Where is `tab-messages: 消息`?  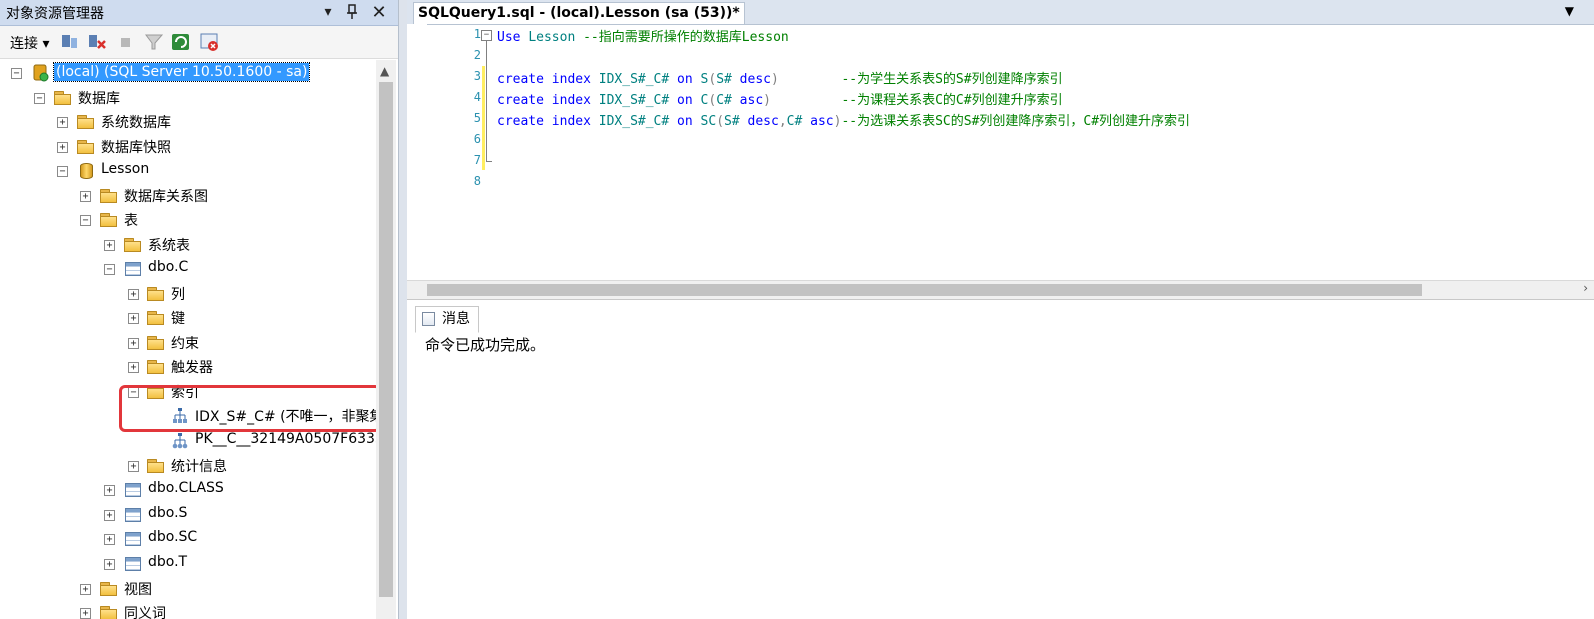
tab-messages: 消息 is located at coordinates (447, 319).